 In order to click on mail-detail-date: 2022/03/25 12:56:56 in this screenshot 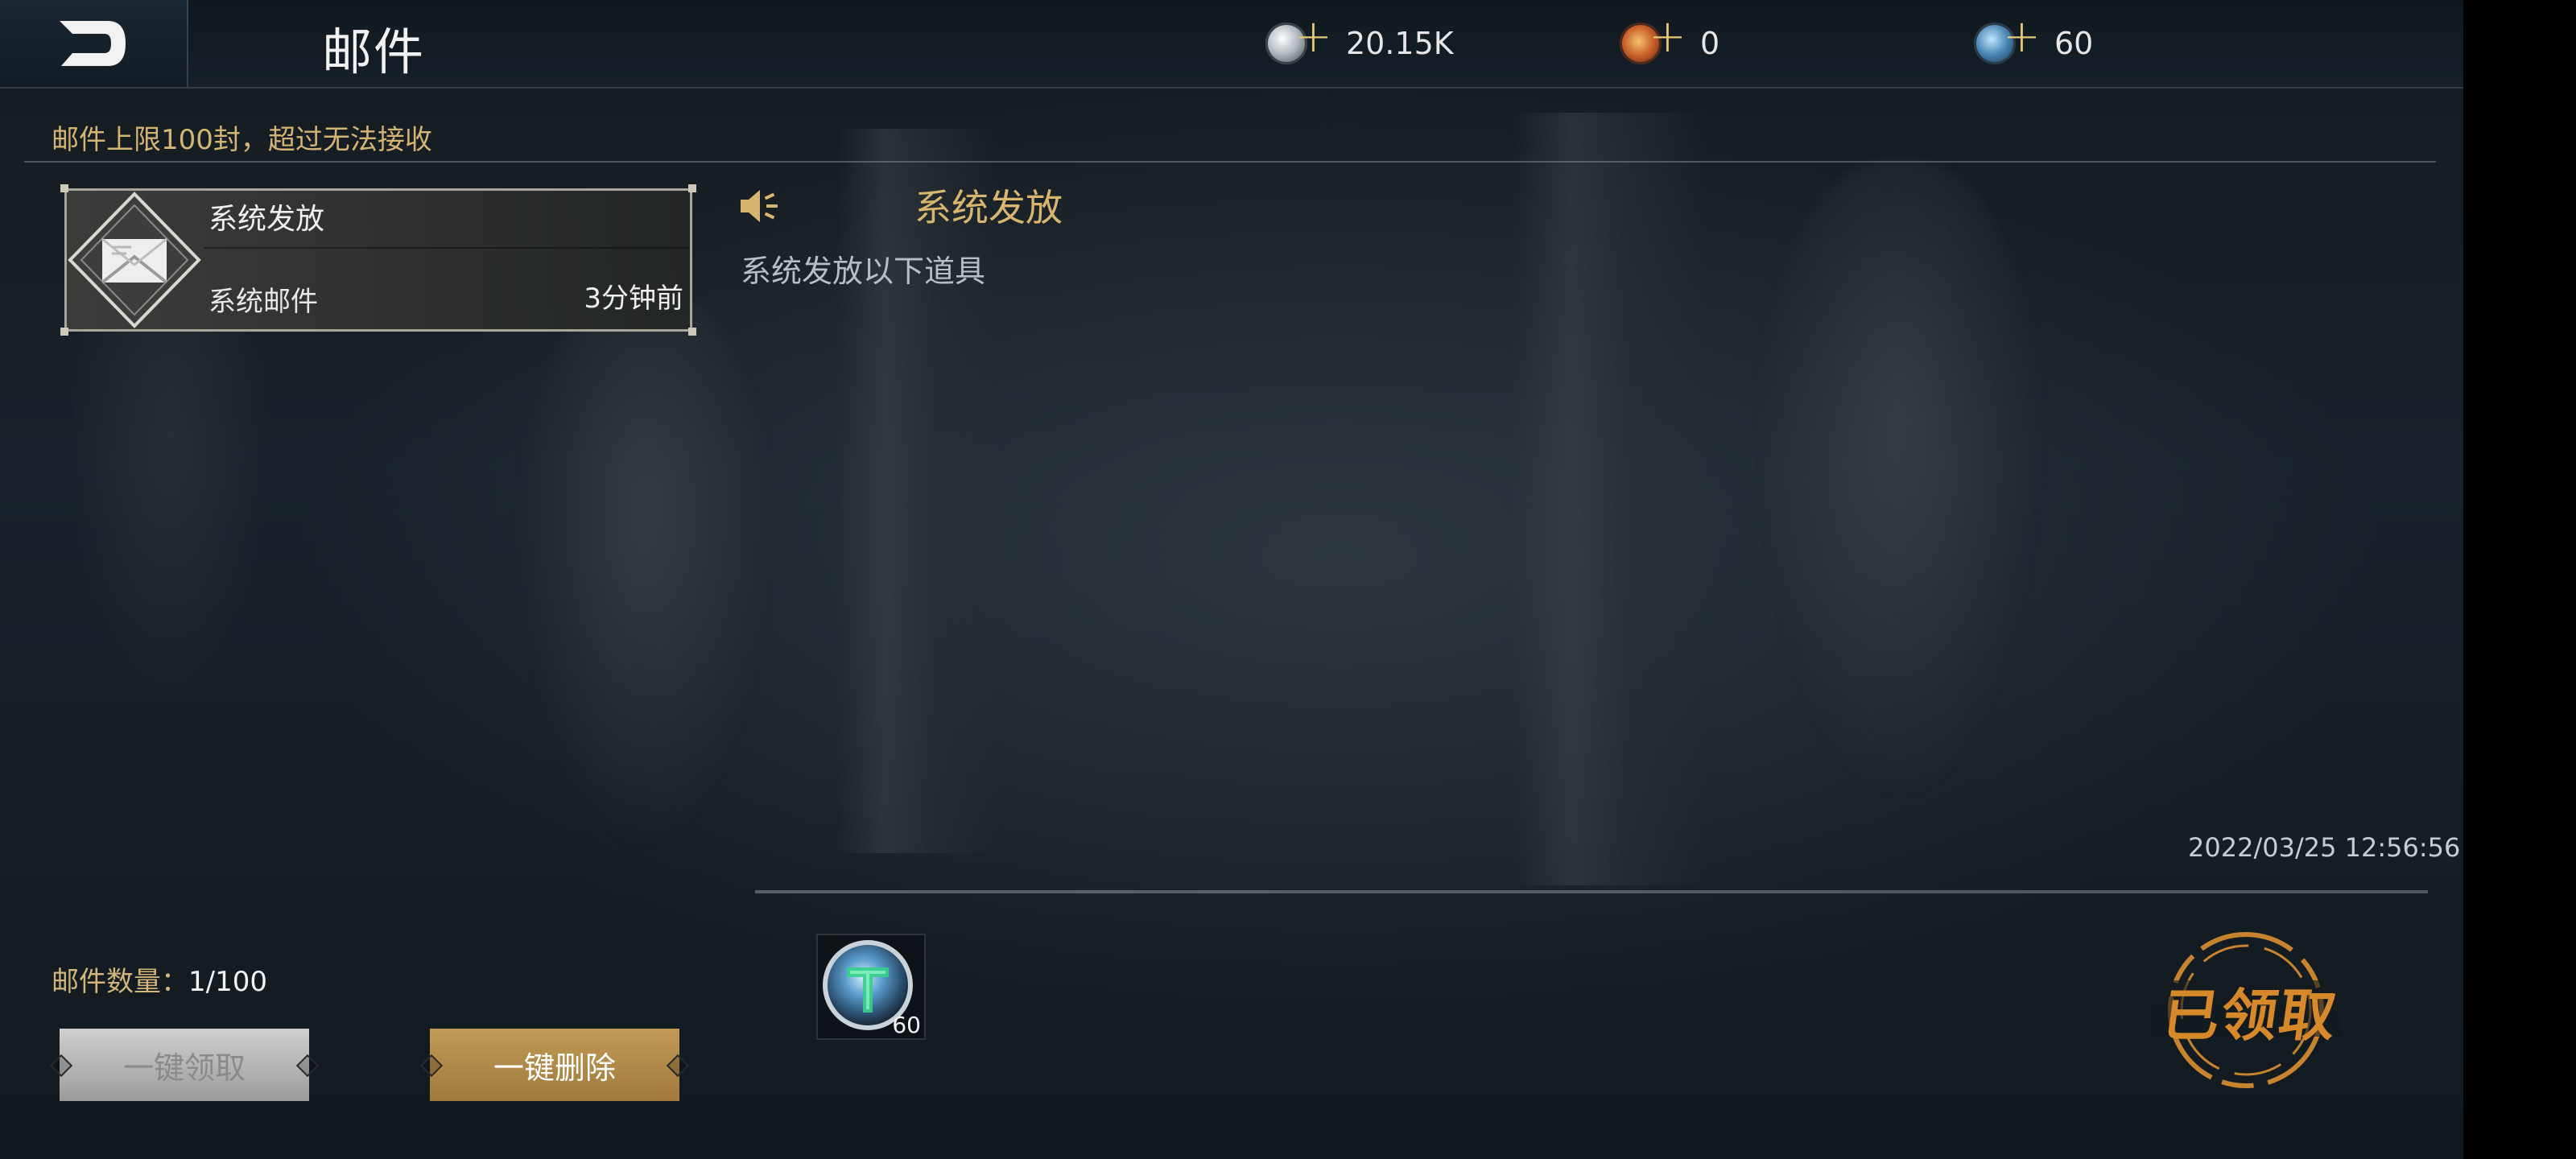, I will do `click(2324, 847)`.